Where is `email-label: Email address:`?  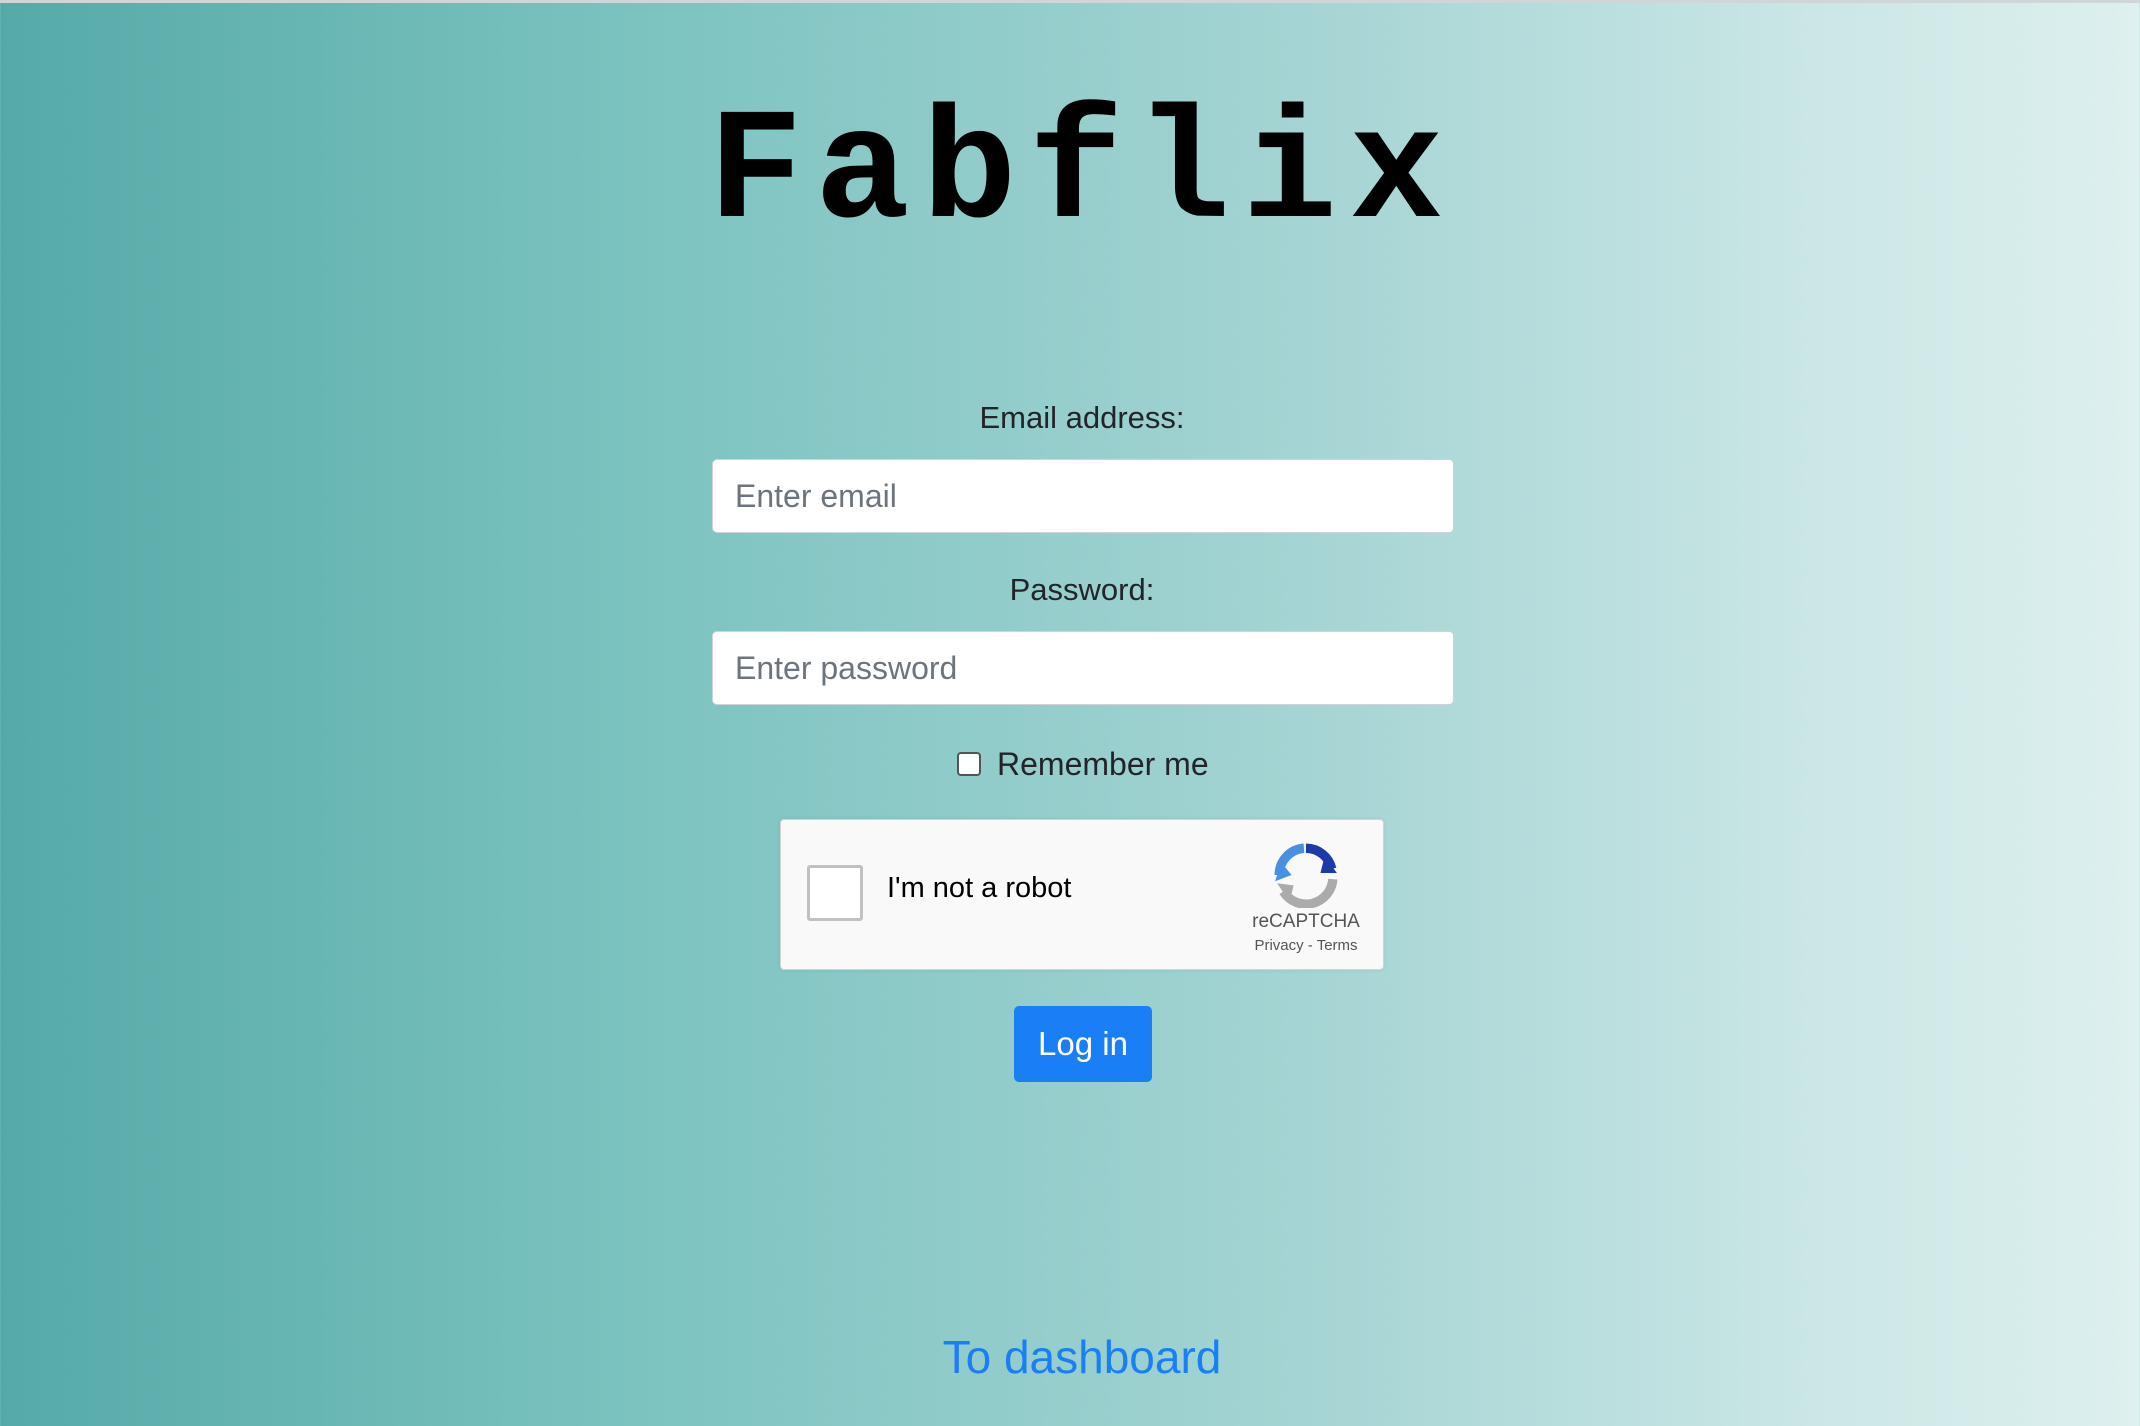
email-label: Email address: is located at coordinates (1082, 417).